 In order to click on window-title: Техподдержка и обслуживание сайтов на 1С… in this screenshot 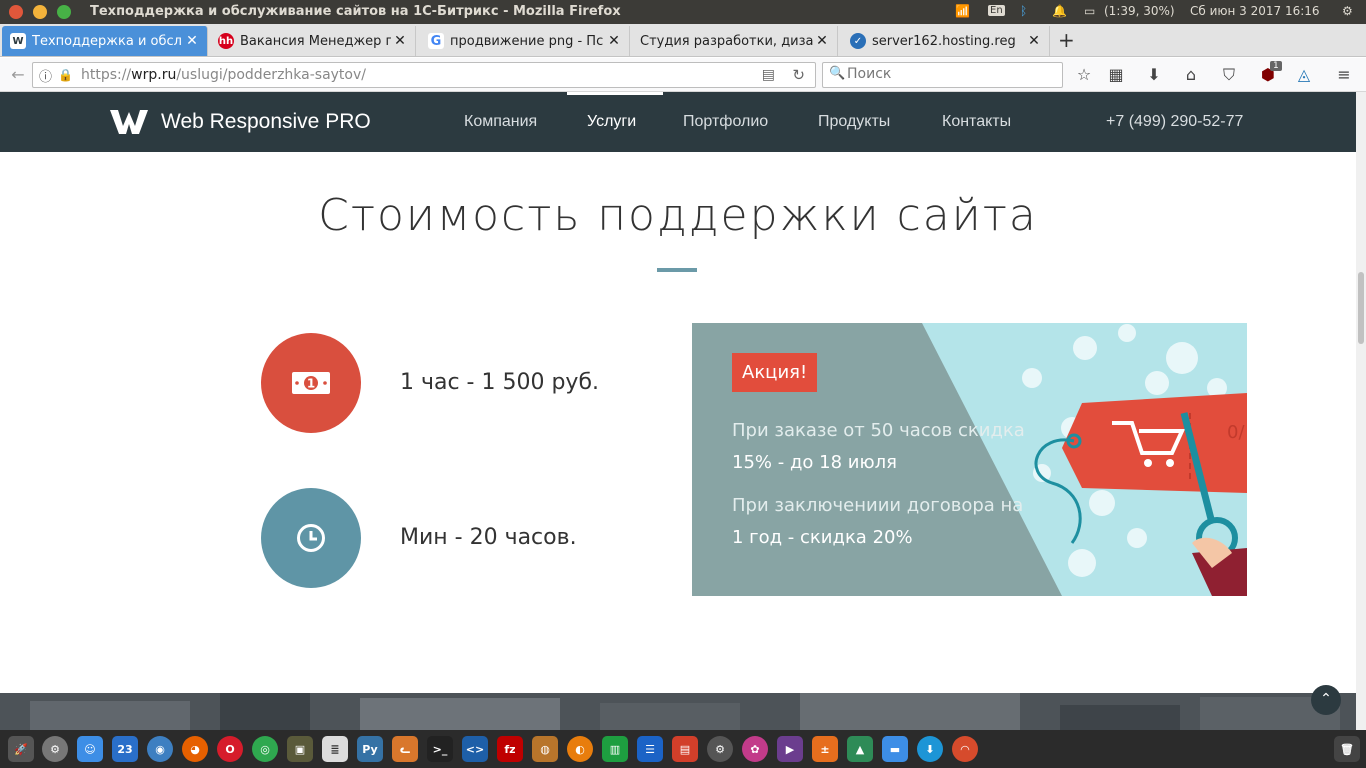, I will do `click(355, 11)`.